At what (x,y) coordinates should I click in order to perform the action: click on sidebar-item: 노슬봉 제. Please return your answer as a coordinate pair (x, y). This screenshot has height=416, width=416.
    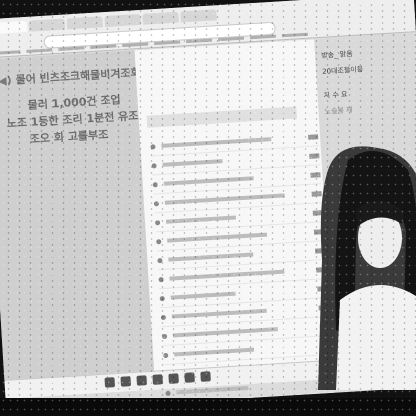
    Looking at the image, I should click on (338, 111).